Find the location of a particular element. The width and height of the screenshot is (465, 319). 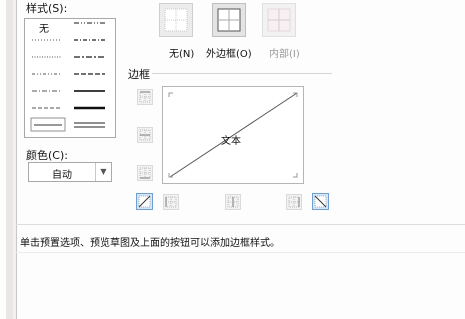

border-diagonal-up-button is located at coordinates (144, 201).